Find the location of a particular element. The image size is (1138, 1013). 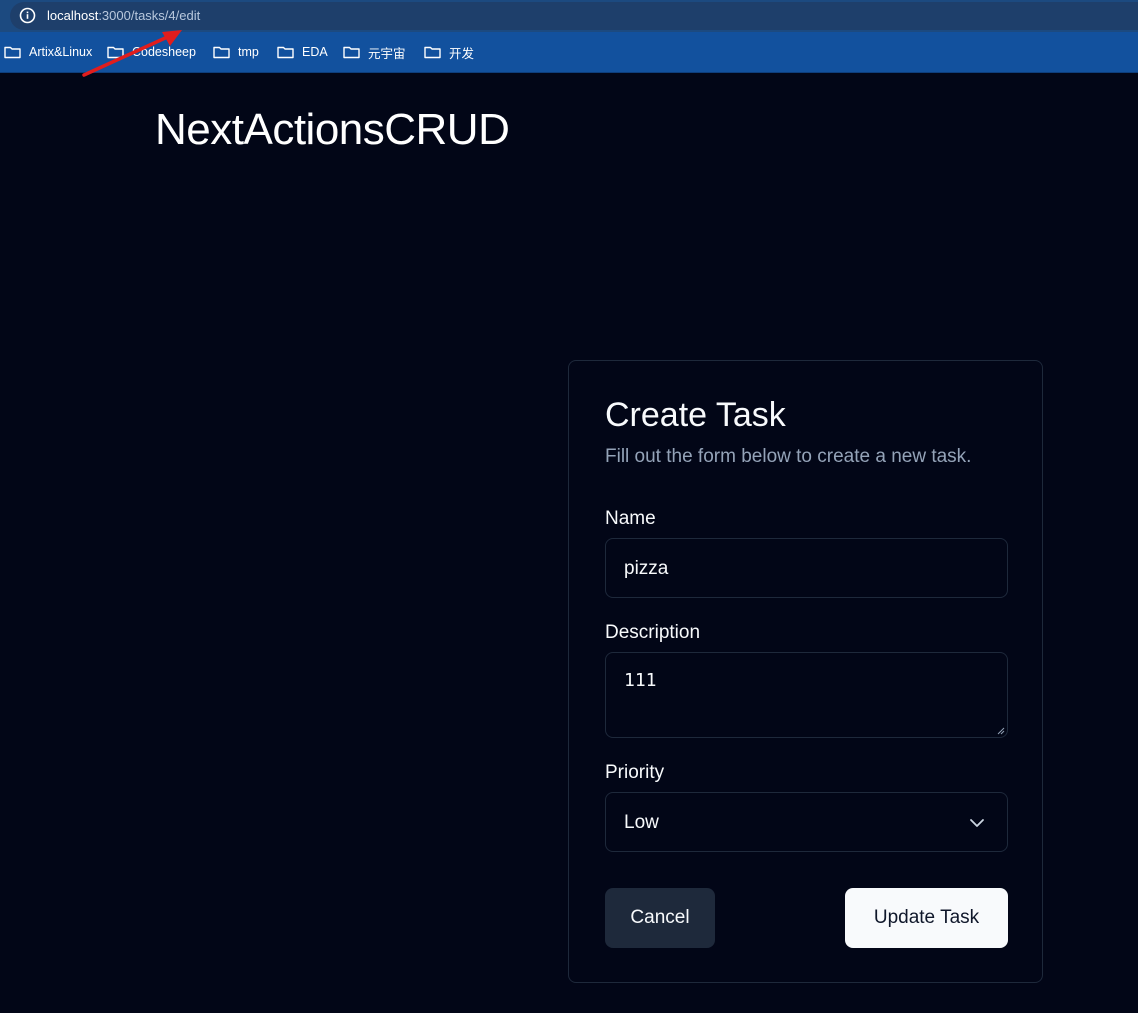

chevron-down-icon is located at coordinates (977, 823).